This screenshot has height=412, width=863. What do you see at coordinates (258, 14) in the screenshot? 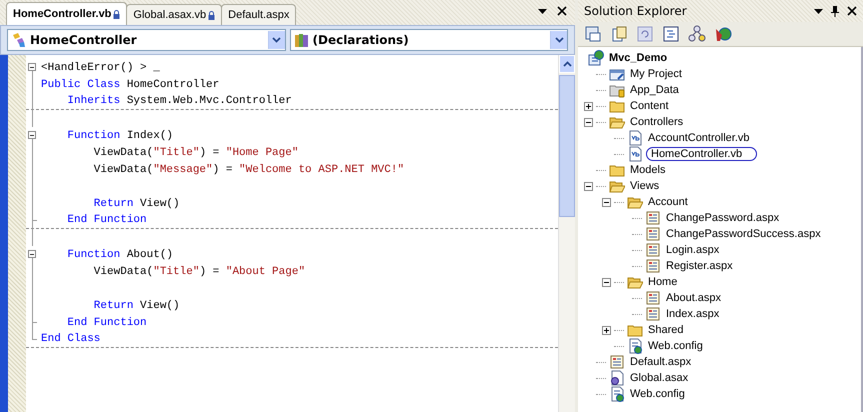
I see `editor-tab: Default.aspx` at bounding box center [258, 14].